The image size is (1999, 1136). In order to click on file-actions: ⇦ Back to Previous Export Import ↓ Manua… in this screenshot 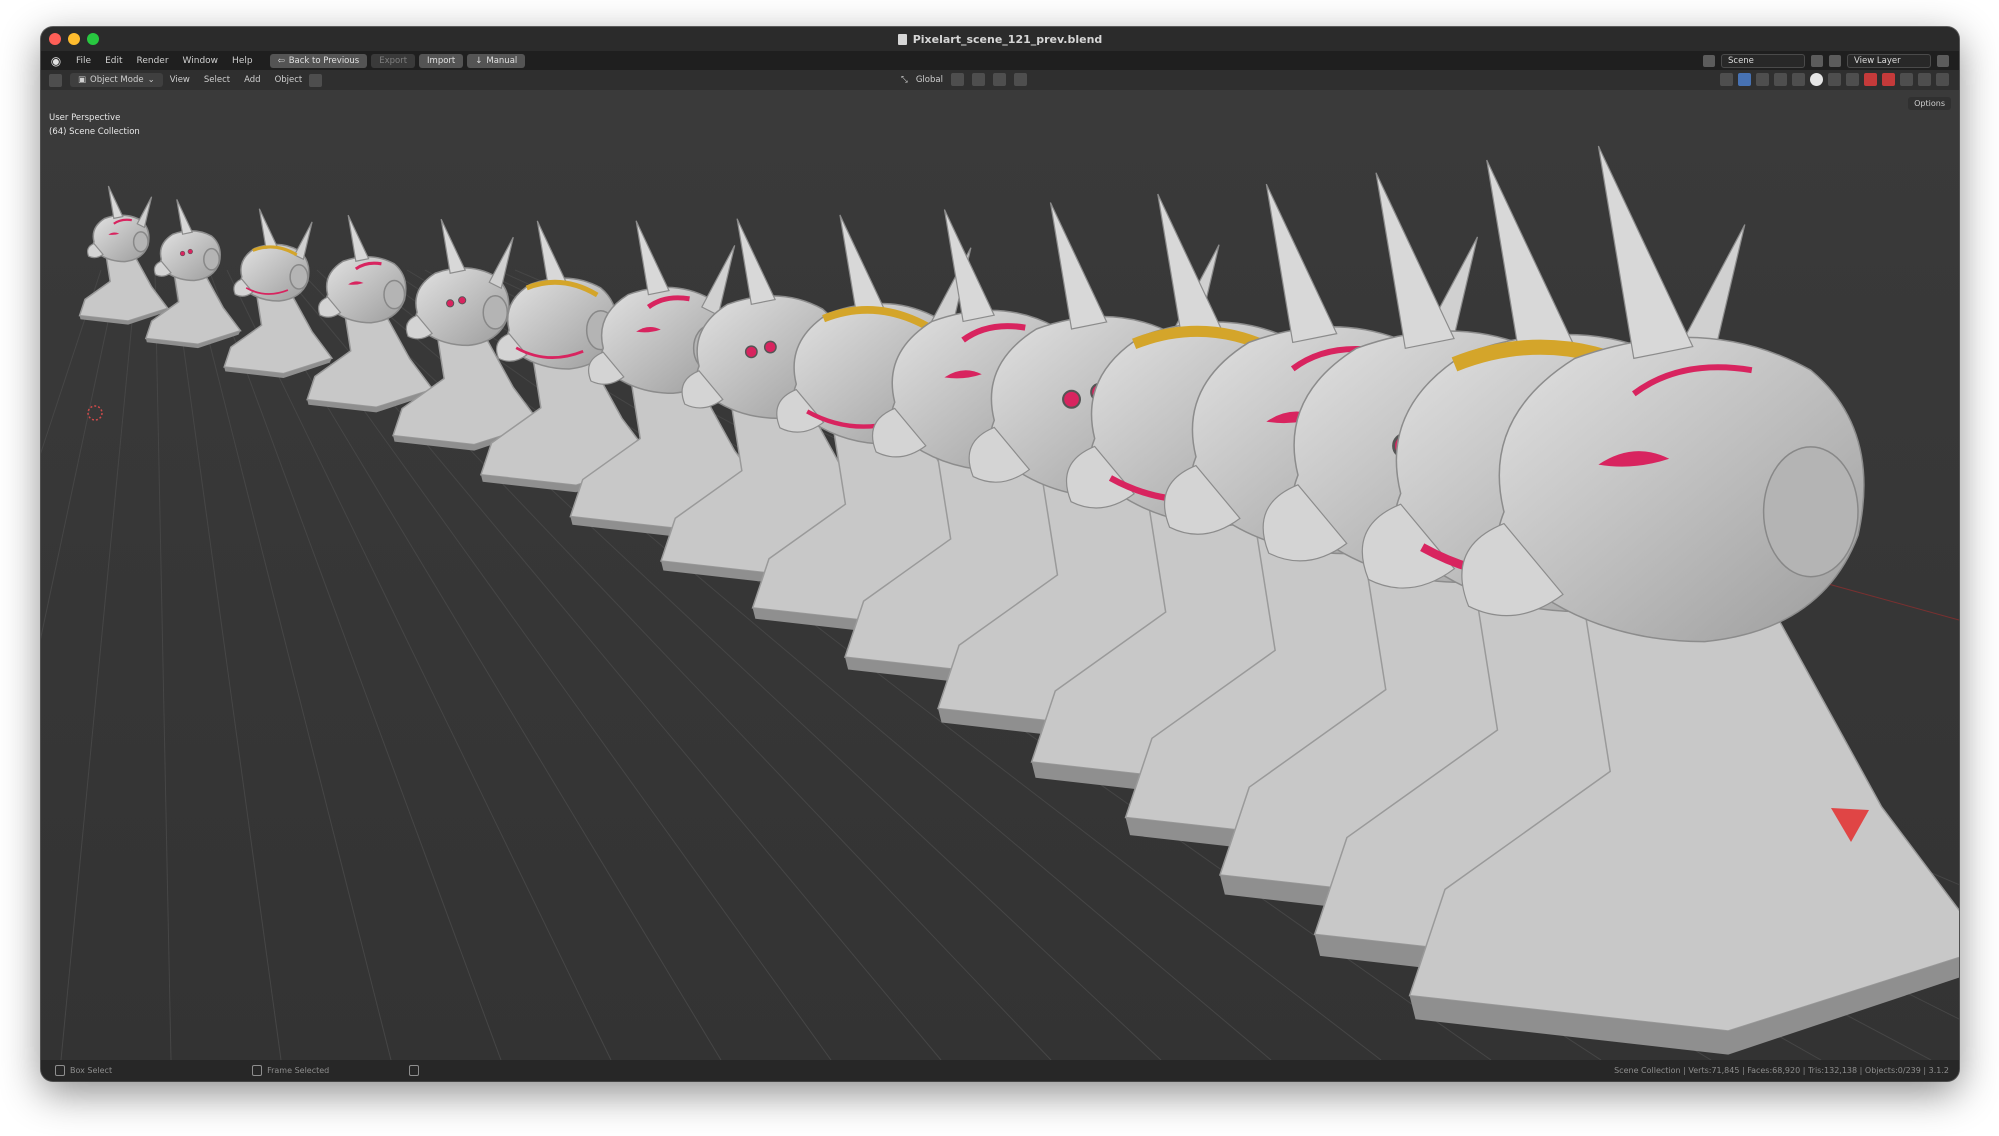, I will do `click(399, 60)`.